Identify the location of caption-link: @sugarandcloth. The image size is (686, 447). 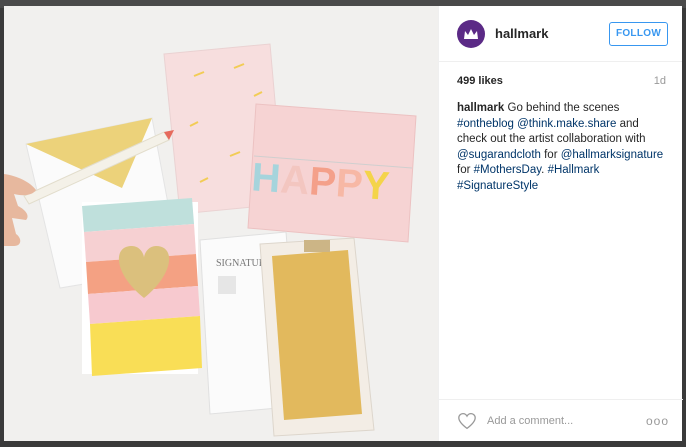
(499, 155).